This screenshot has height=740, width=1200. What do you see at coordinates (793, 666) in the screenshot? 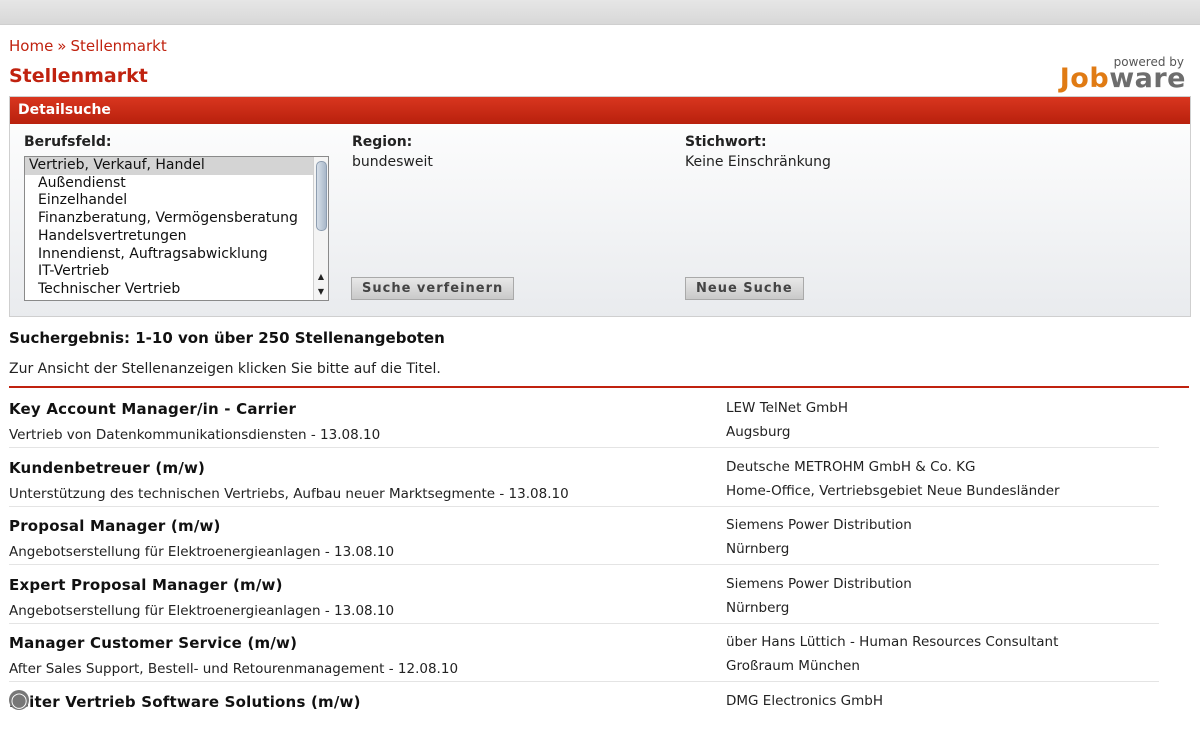
I see `job-location: Großraum München` at bounding box center [793, 666].